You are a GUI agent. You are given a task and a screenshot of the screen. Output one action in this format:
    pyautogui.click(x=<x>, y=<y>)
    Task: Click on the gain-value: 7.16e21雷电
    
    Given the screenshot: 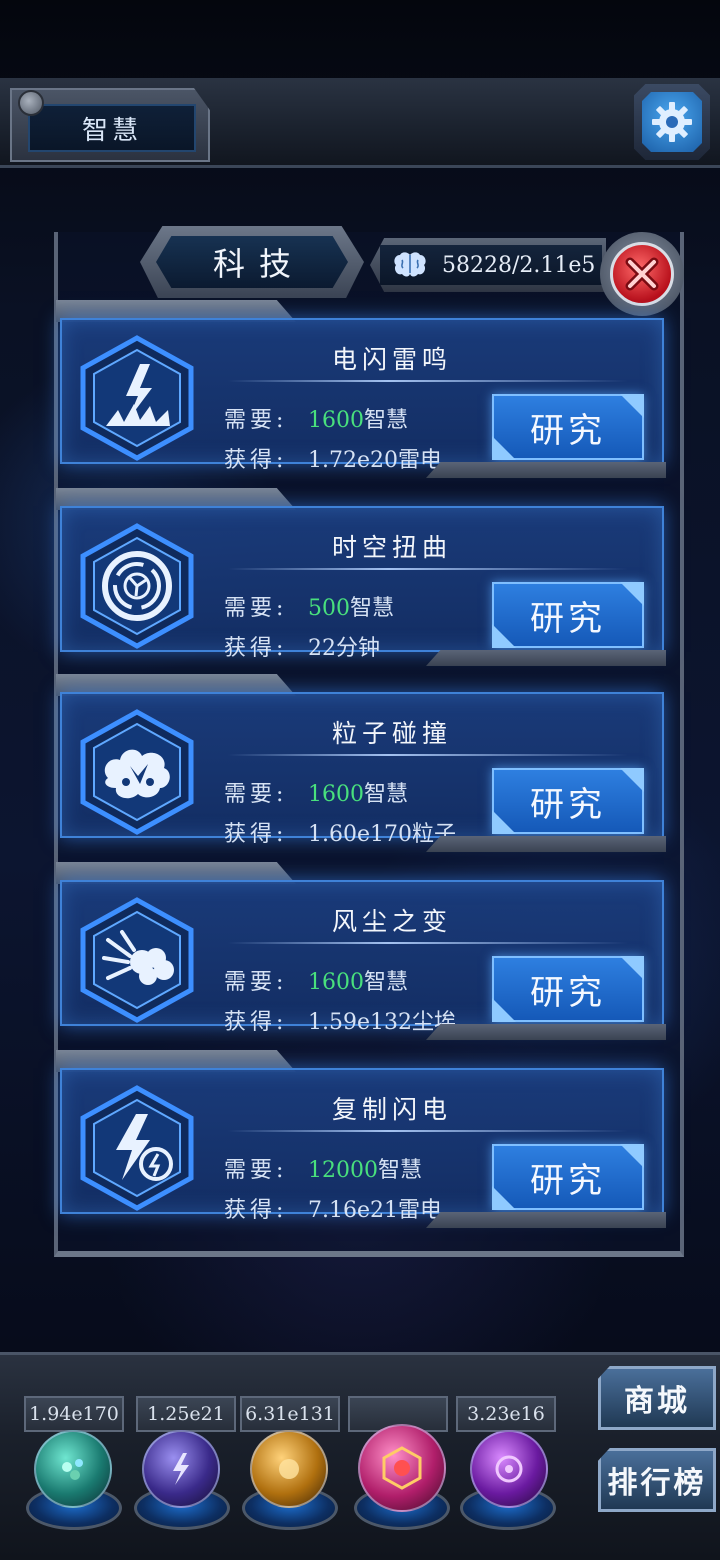 What is the action you would take?
    pyautogui.click(x=375, y=1210)
    